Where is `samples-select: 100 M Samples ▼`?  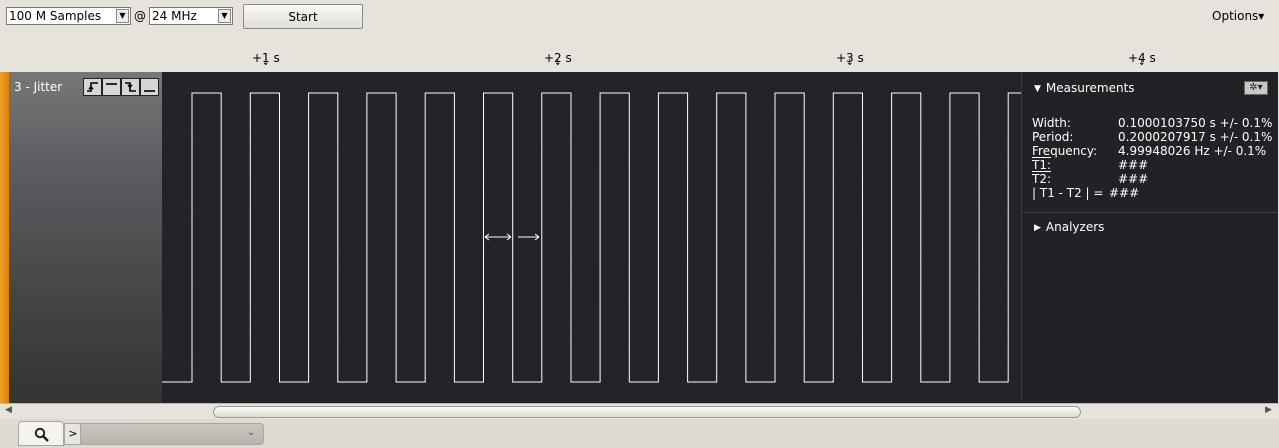 samples-select: 100 M Samples ▼ is located at coordinates (68, 16).